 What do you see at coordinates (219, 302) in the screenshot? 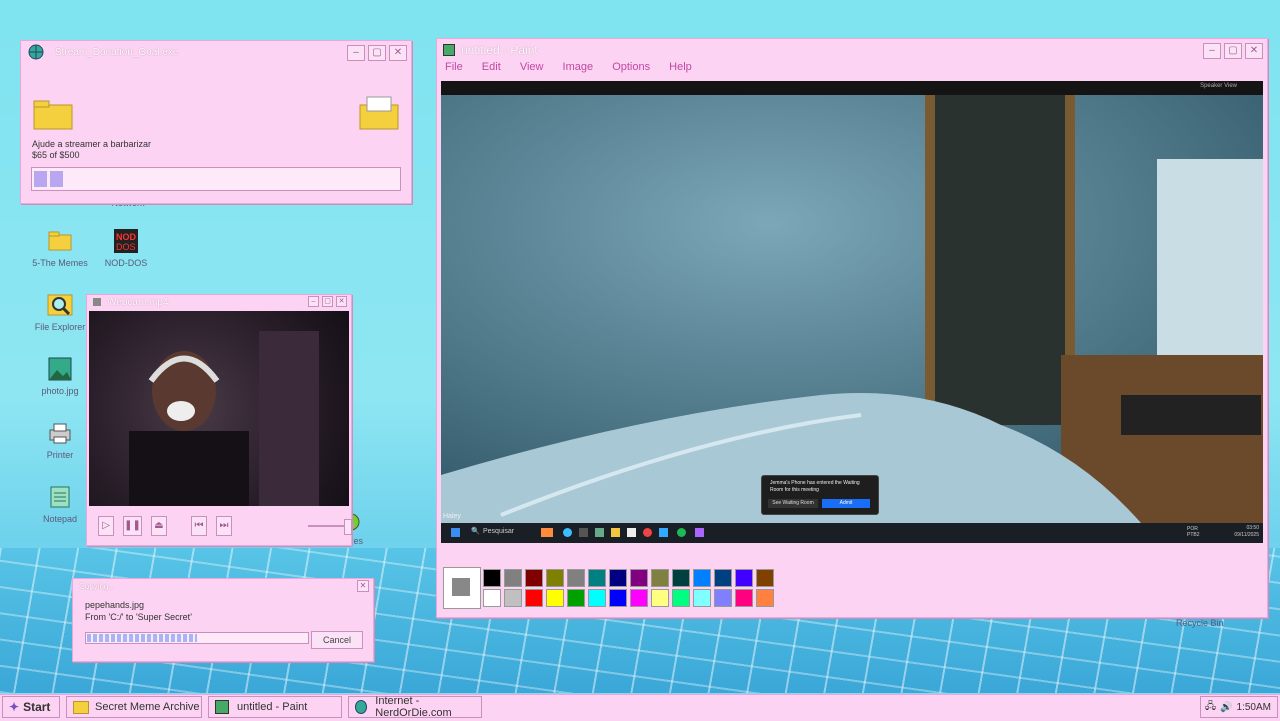
I see `webcam-titlebar: Webcam.mp4 ‒ ▢ ✕` at bounding box center [219, 302].